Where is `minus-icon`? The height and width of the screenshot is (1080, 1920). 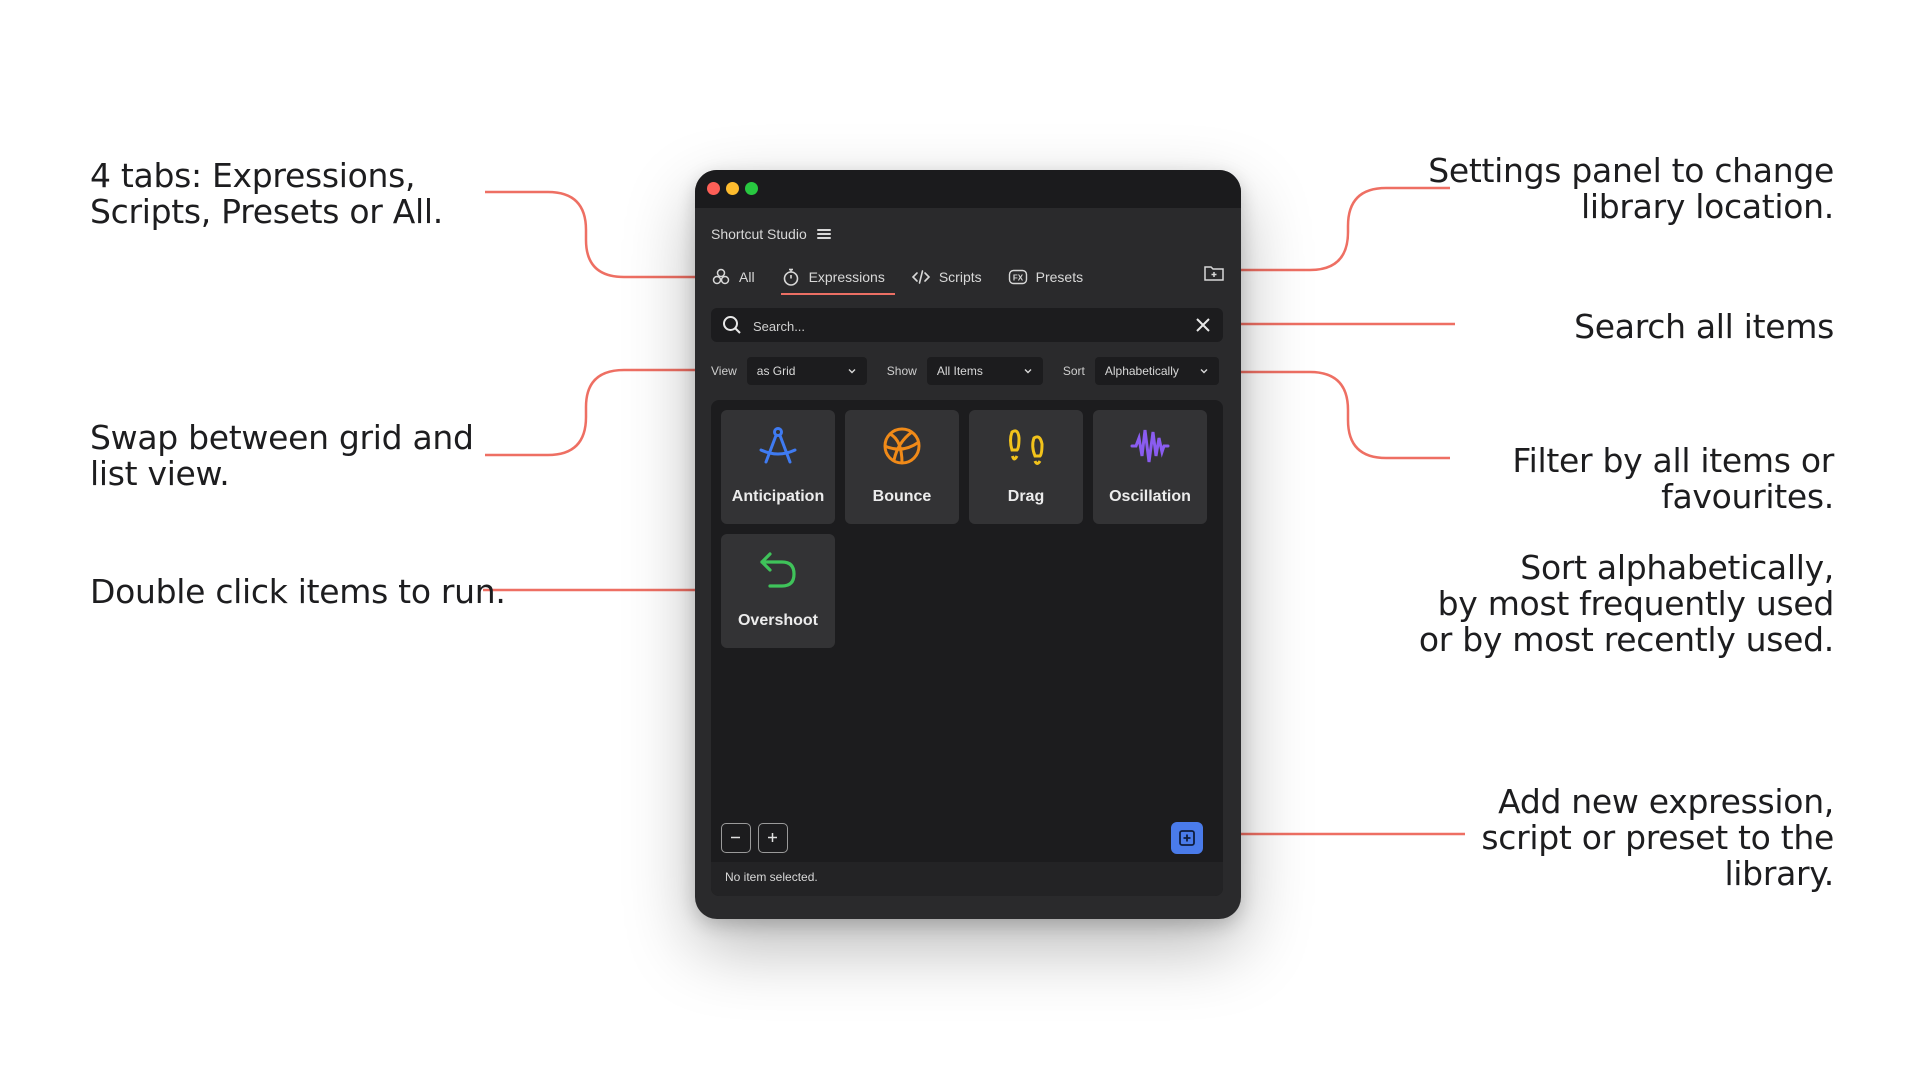 minus-icon is located at coordinates (735, 837).